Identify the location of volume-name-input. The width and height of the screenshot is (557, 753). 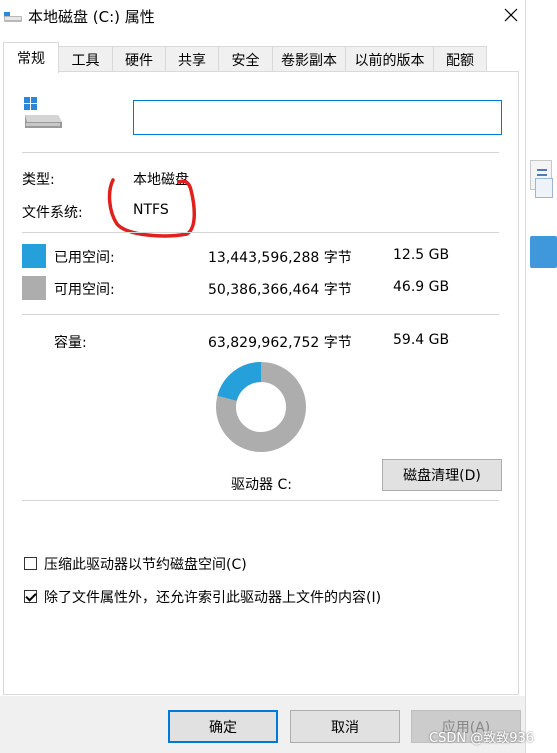
(317, 117).